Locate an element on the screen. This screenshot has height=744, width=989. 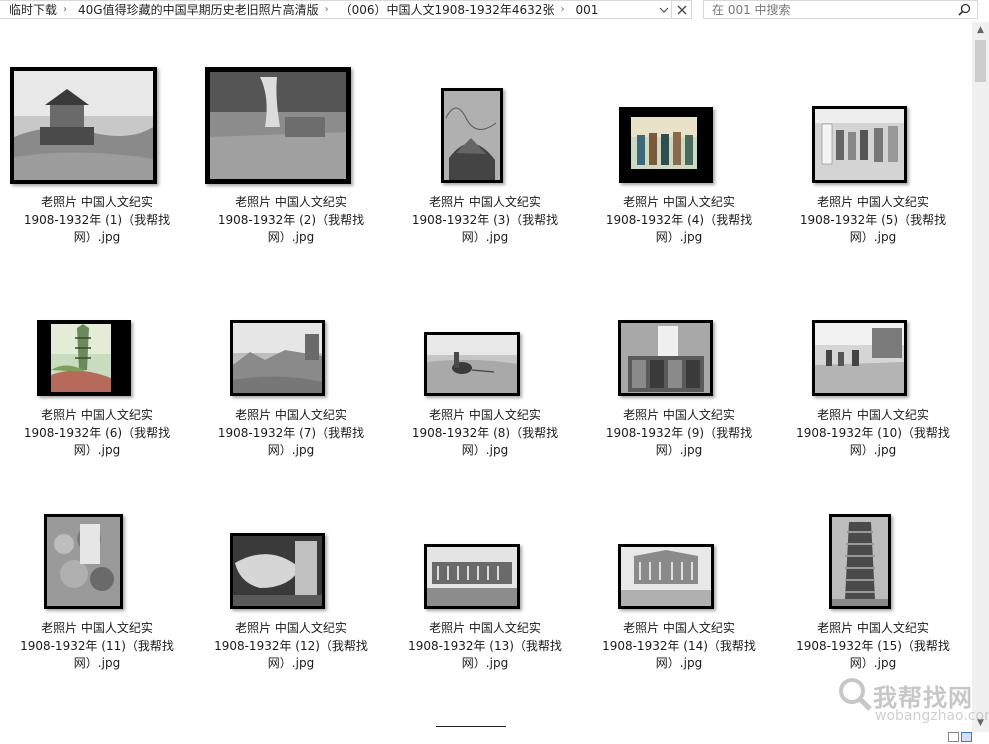
details-view-icon is located at coordinates (953, 737).